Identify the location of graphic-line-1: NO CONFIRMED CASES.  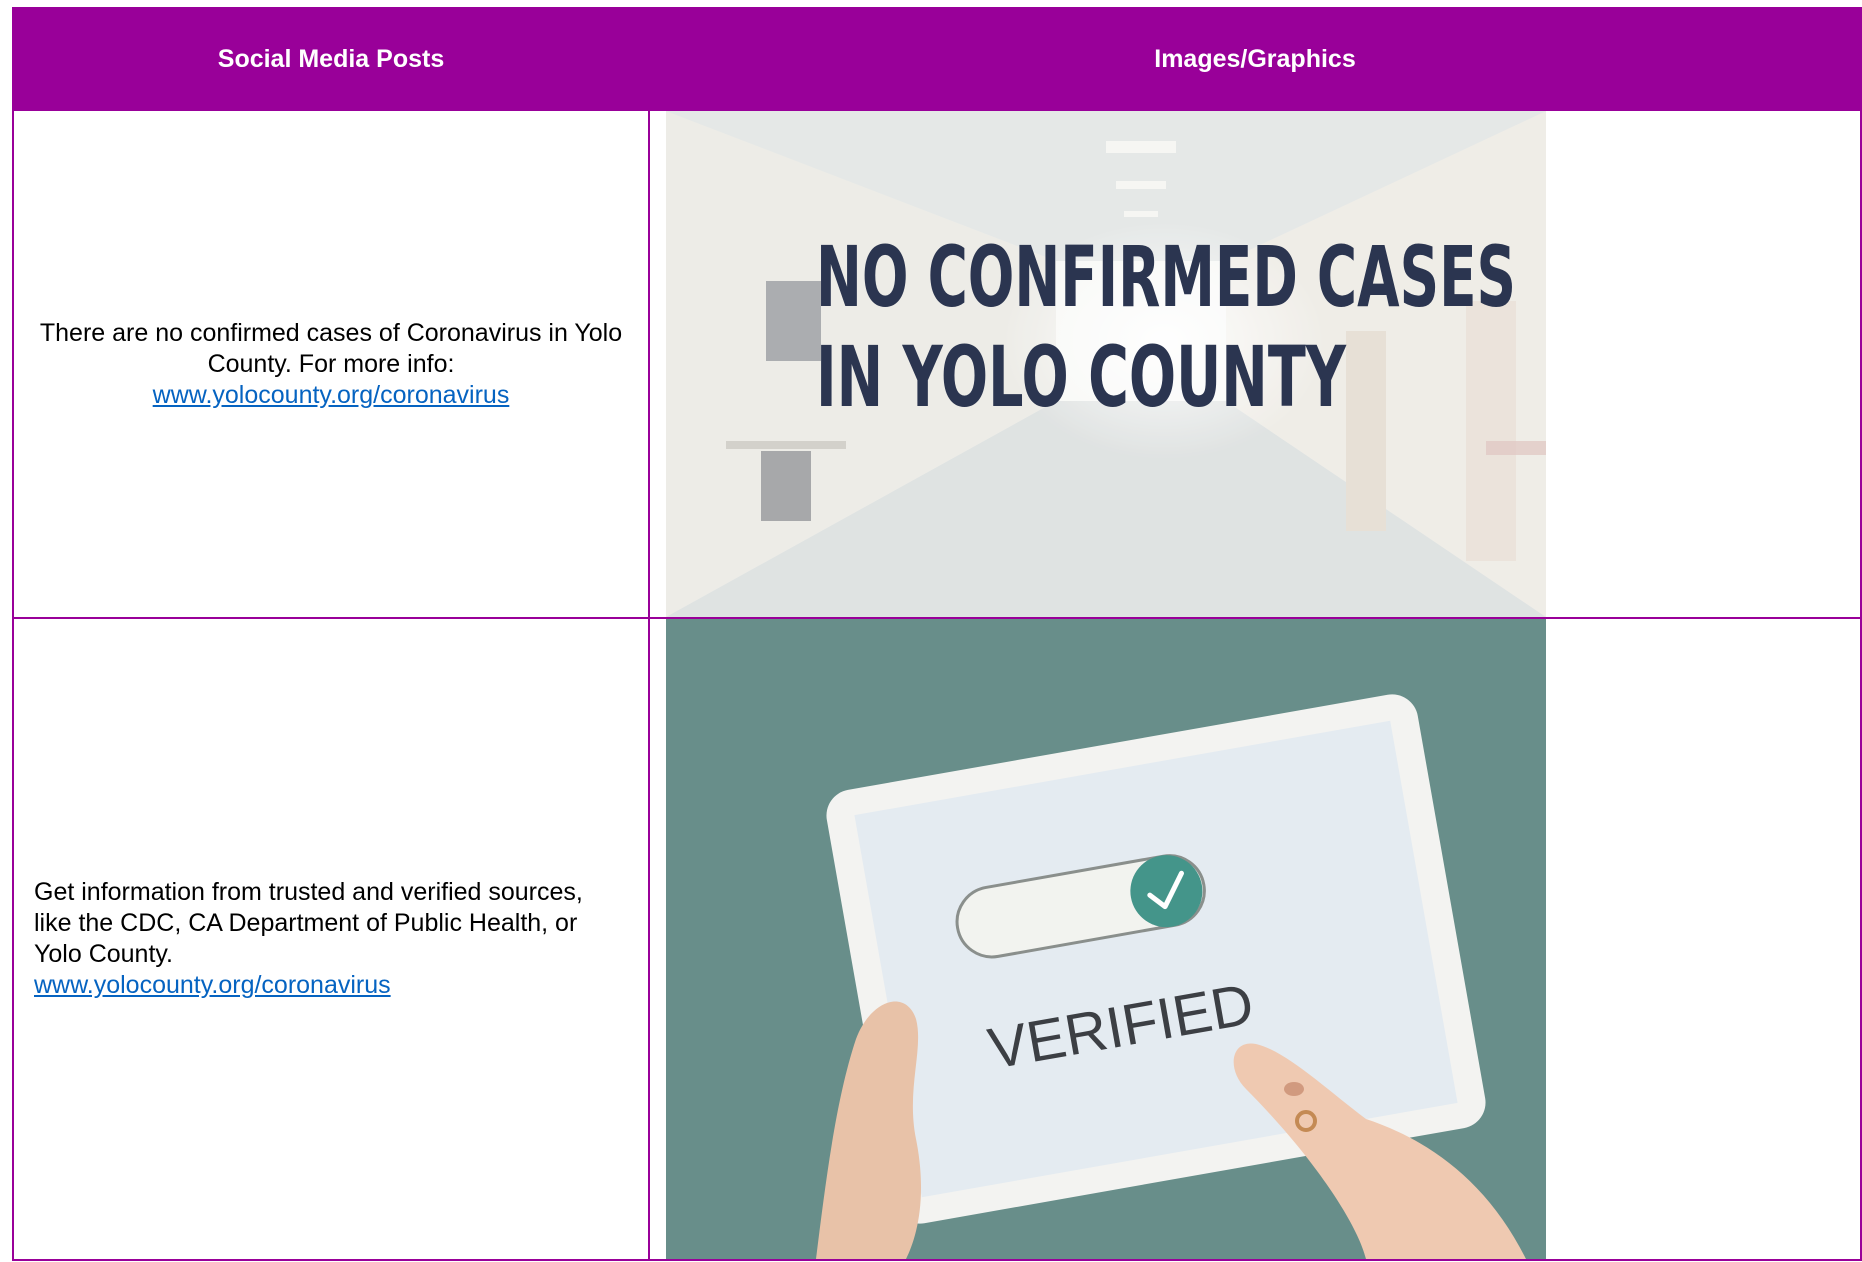
(1166, 277).